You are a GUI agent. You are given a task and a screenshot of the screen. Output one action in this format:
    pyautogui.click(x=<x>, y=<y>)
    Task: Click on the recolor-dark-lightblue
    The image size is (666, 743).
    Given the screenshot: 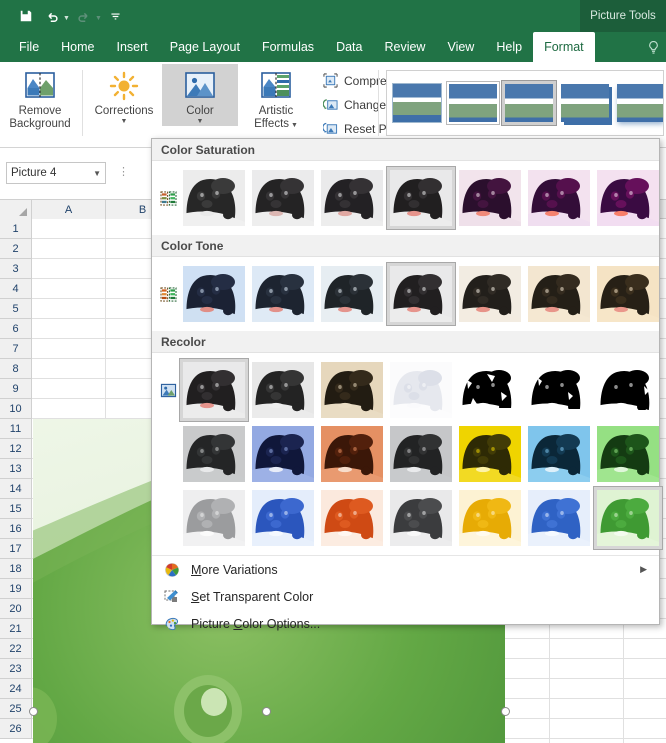 What is the action you would take?
    pyautogui.click(x=559, y=454)
    